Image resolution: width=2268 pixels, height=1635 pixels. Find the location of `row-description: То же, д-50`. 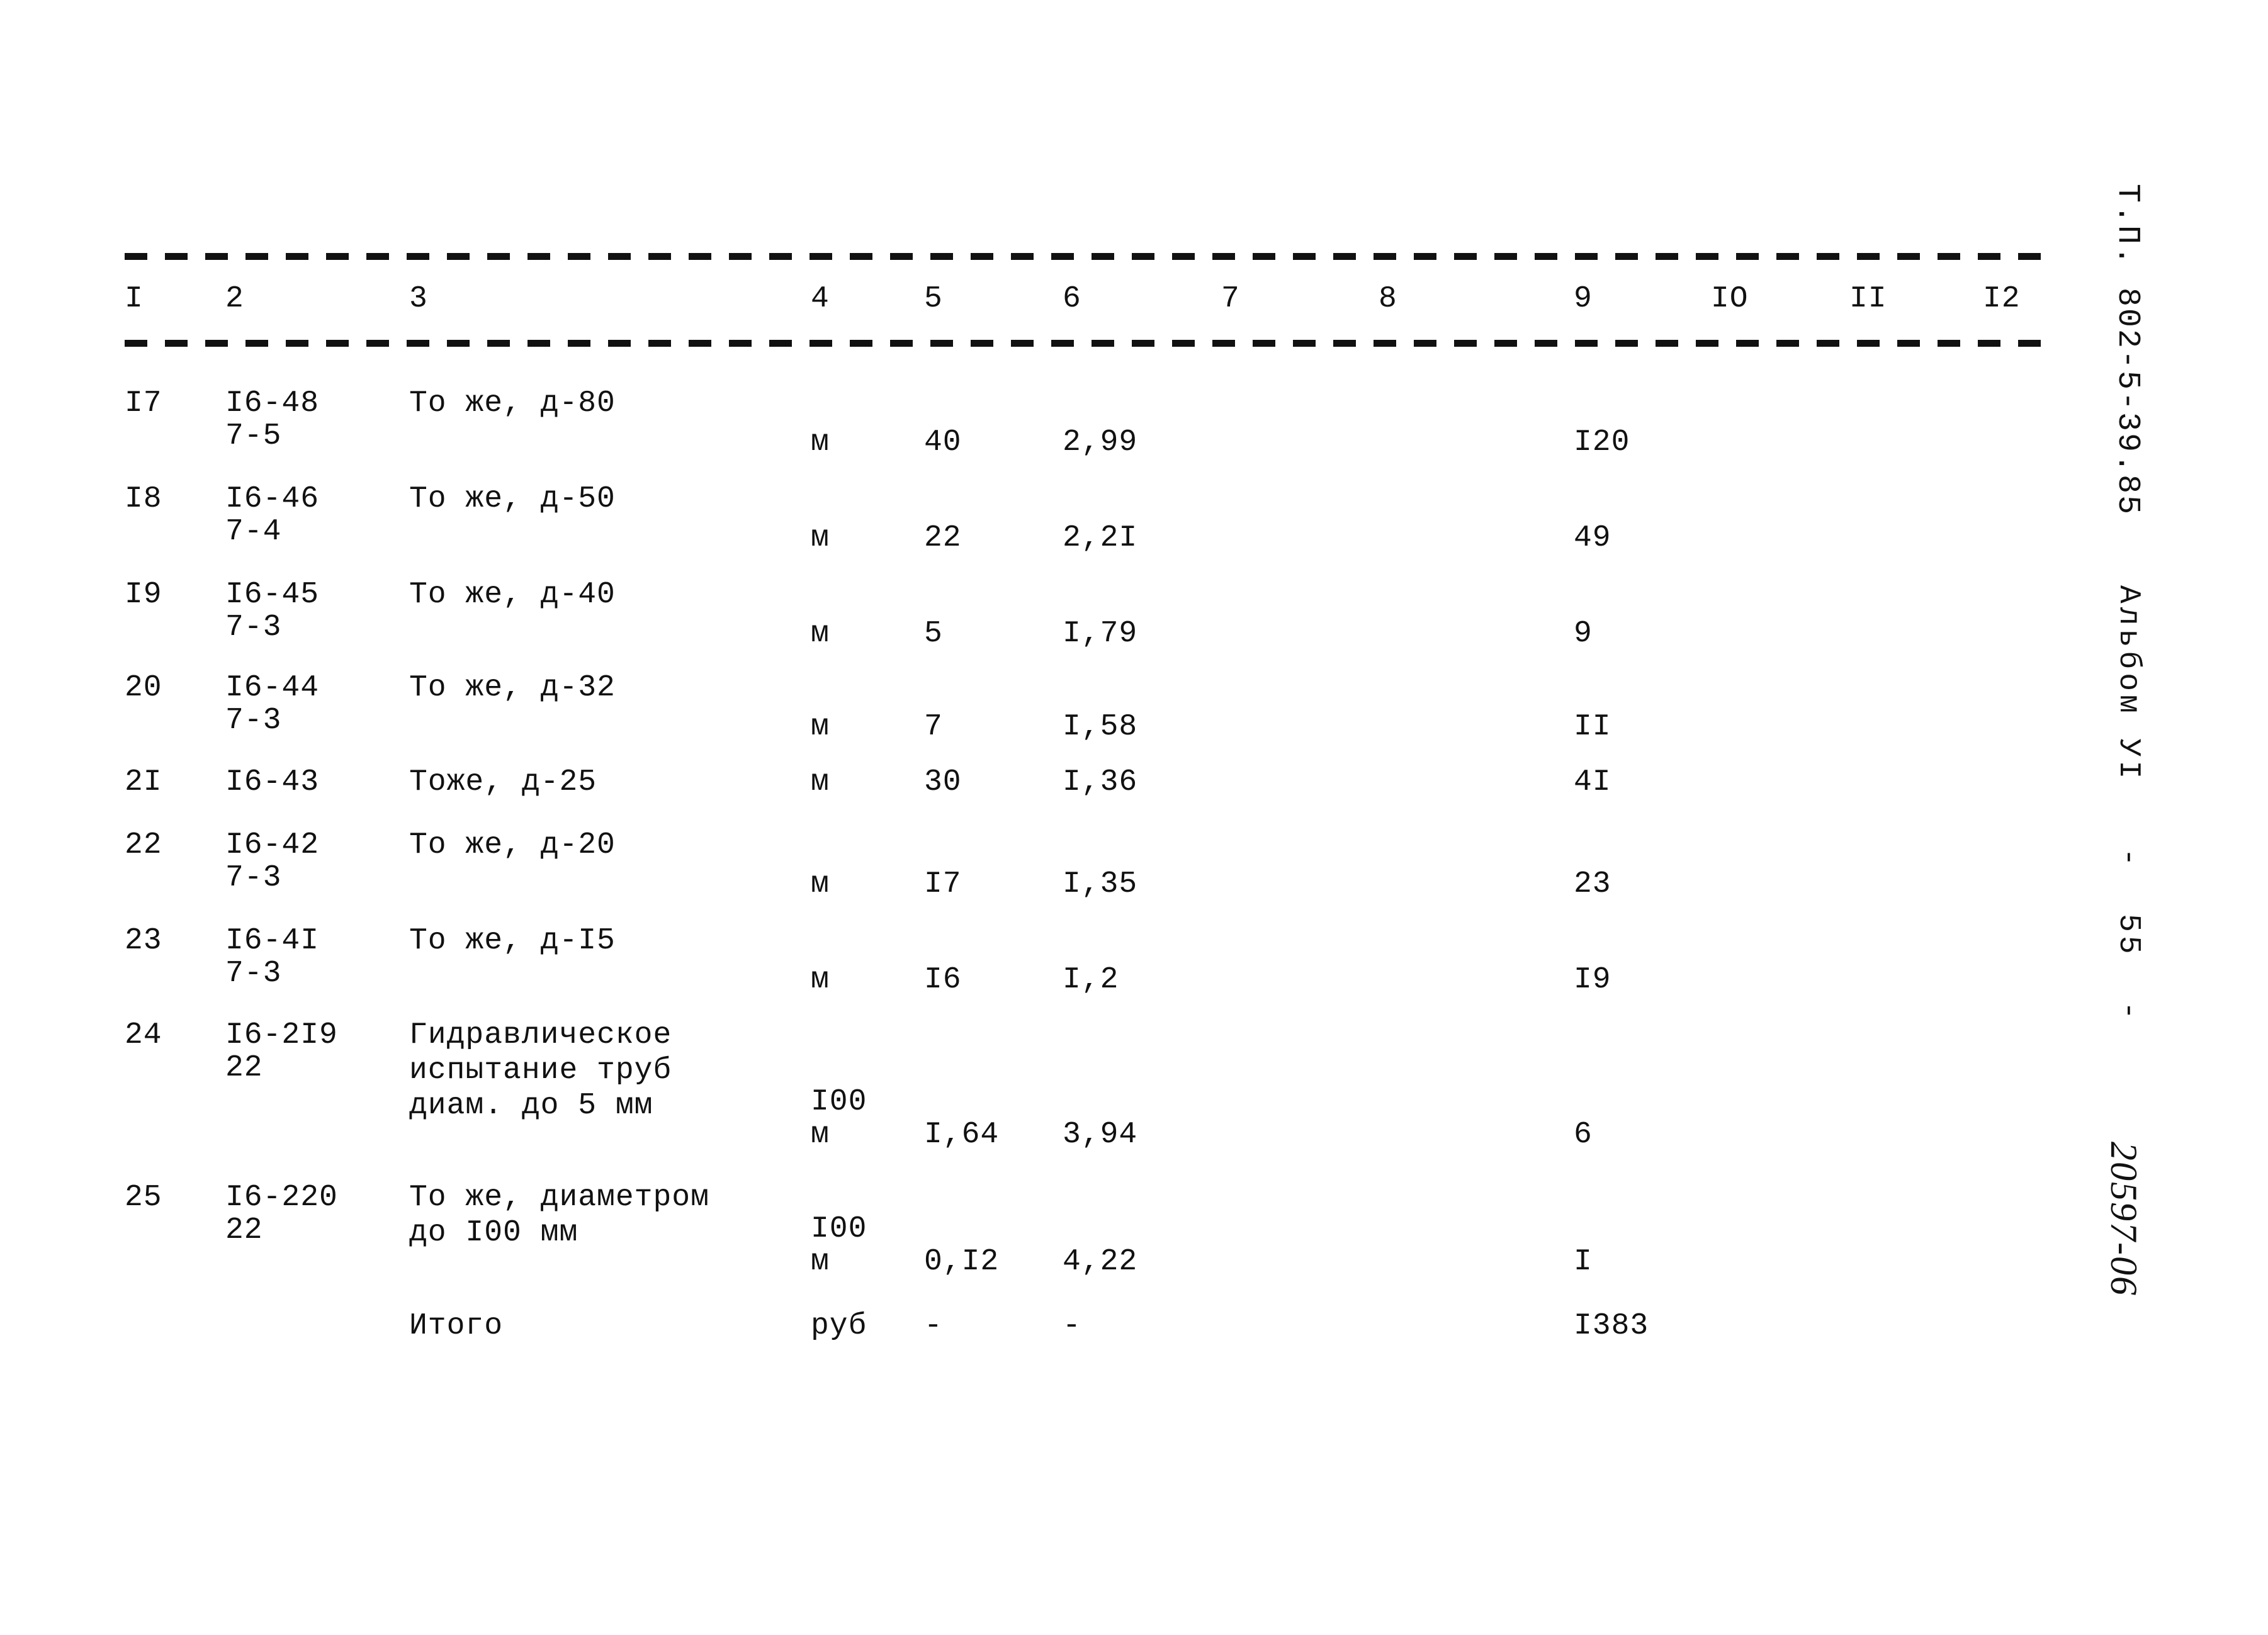

row-description: То же, д-50 is located at coordinates (512, 499).